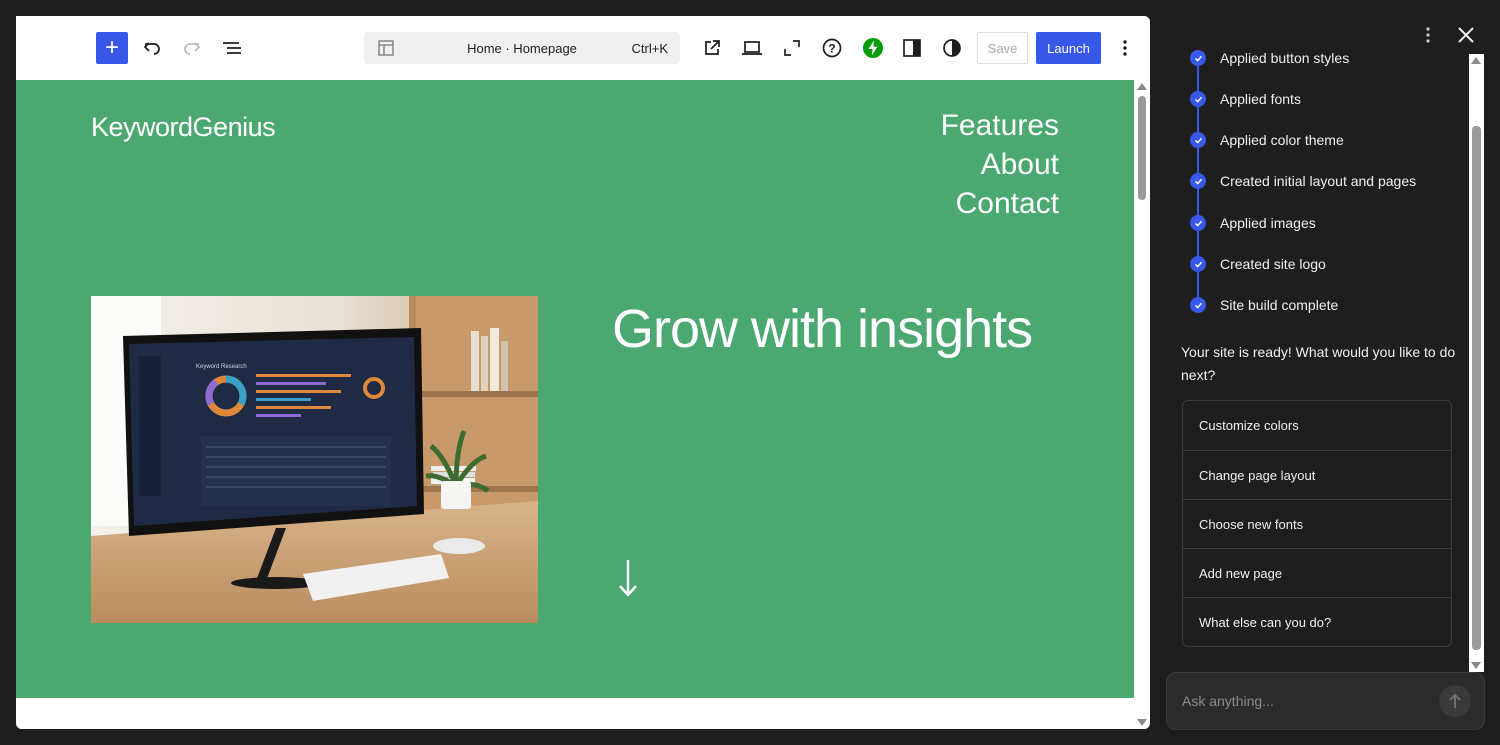  I want to click on step-item: Applied button styles, so click(1269, 58).